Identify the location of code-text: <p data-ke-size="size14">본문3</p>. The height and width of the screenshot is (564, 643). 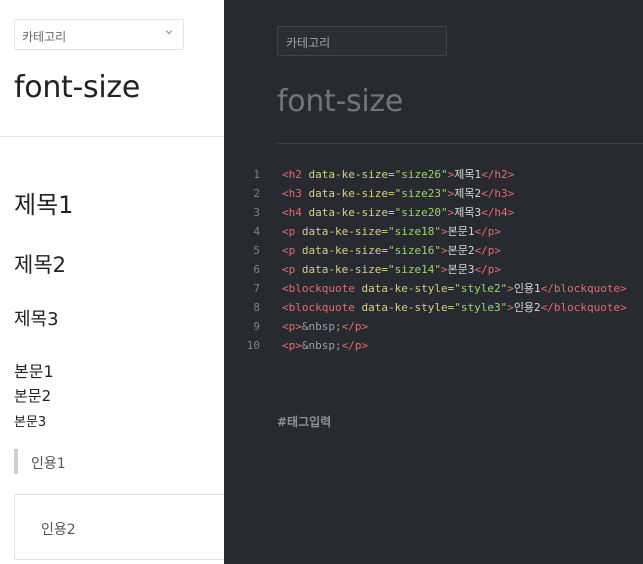
(391, 269).